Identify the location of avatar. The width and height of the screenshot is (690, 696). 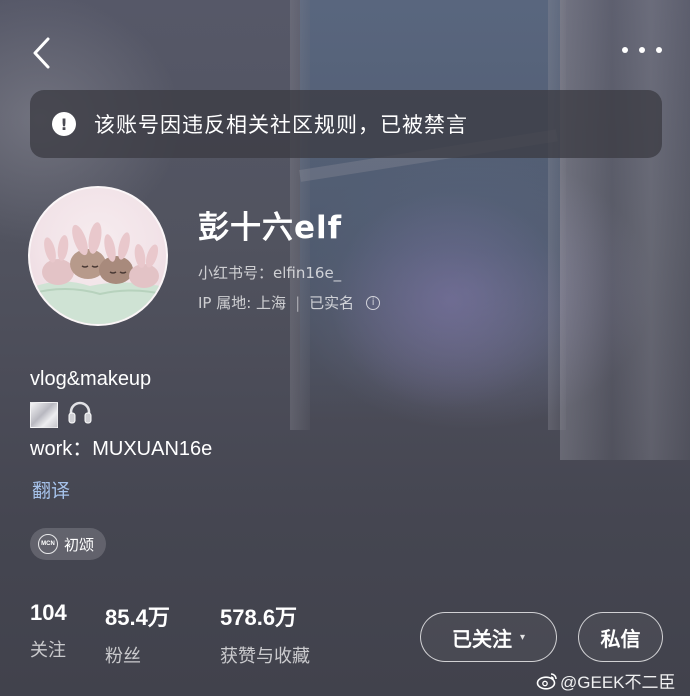
(98, 256).